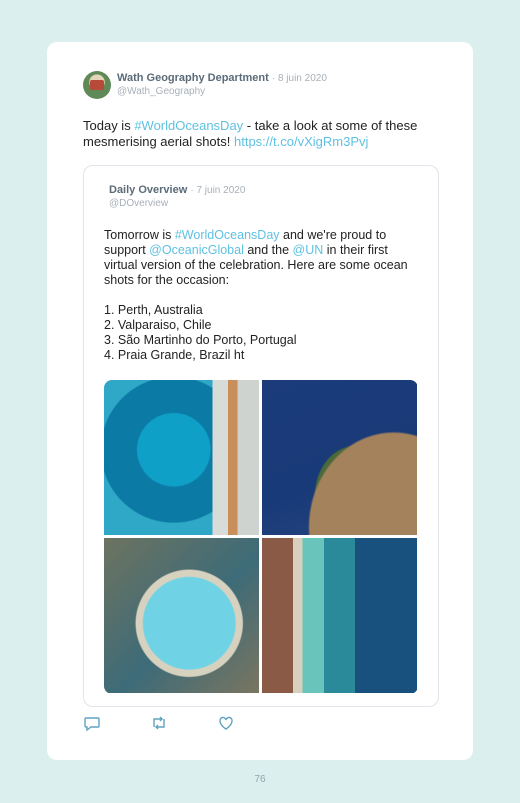 The width and height of the screenshot is (520, 803). What do you see at coordinates (181, 457) in the screenshot?
I see `aerial-photo-perth` at bounding box center [181, 457].